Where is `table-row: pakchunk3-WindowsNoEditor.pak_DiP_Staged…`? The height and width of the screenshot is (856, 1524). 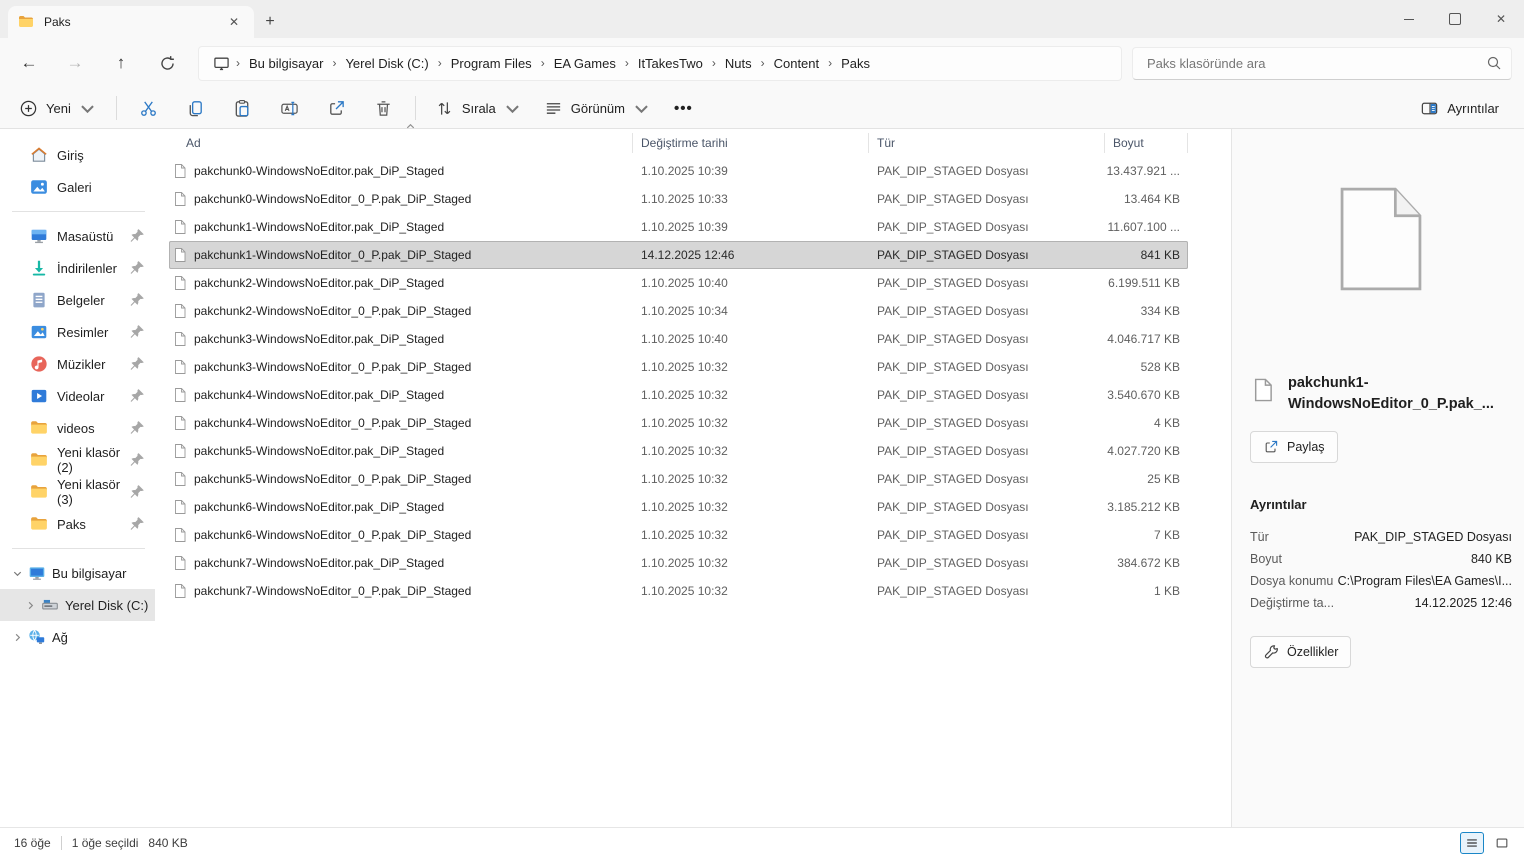
table-row: pakchunk3-WindowsNoEditor.pak_DiP_Staged… is located at coordinates (678, 339).